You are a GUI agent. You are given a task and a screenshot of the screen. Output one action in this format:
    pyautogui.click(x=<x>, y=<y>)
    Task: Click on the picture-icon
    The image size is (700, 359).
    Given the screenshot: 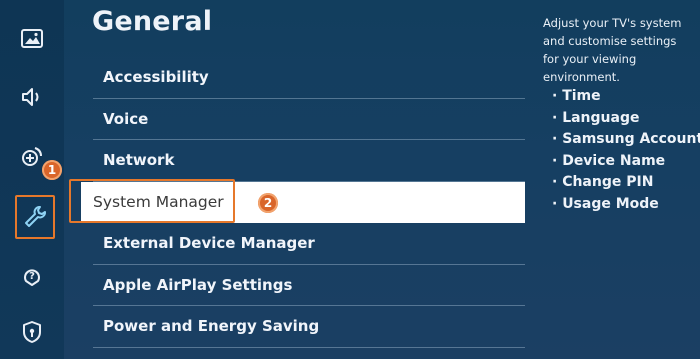 What is the action you would take?
    pyautogui.click(x=32, y=39)
    